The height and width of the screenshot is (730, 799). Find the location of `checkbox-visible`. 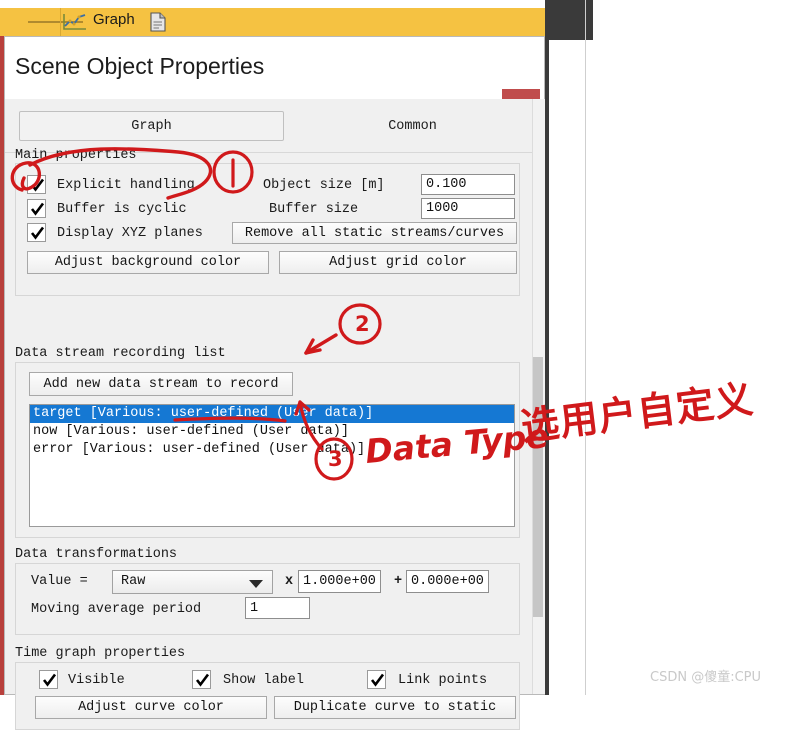

checkbox-visible is located at coordinates (48, 679).